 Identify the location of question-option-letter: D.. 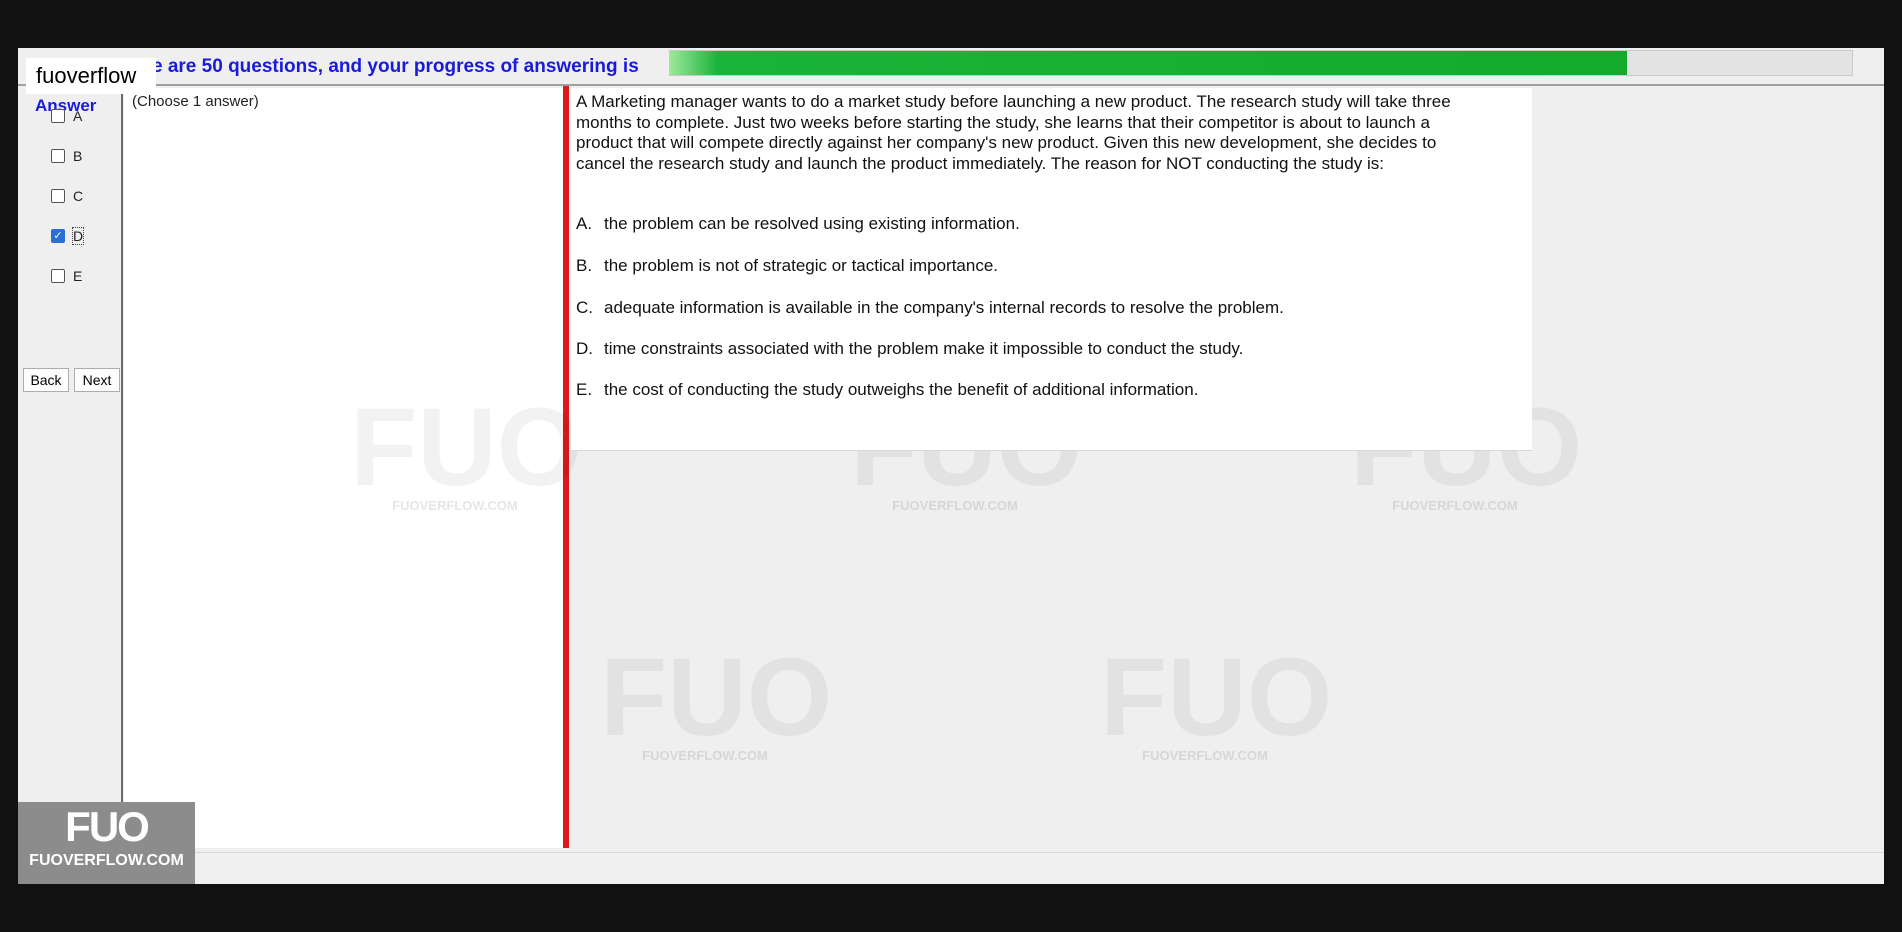
(584, 348).